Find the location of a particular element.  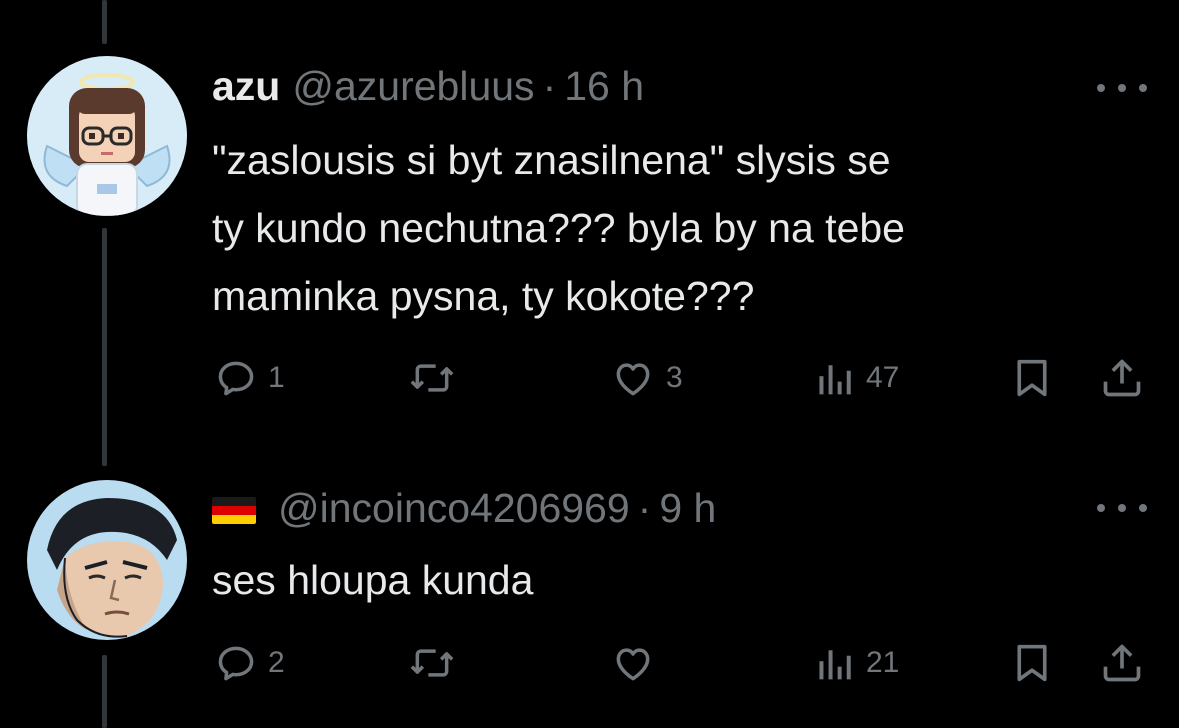

user-handle: @azurebluus is located at coordinates (413, 86).